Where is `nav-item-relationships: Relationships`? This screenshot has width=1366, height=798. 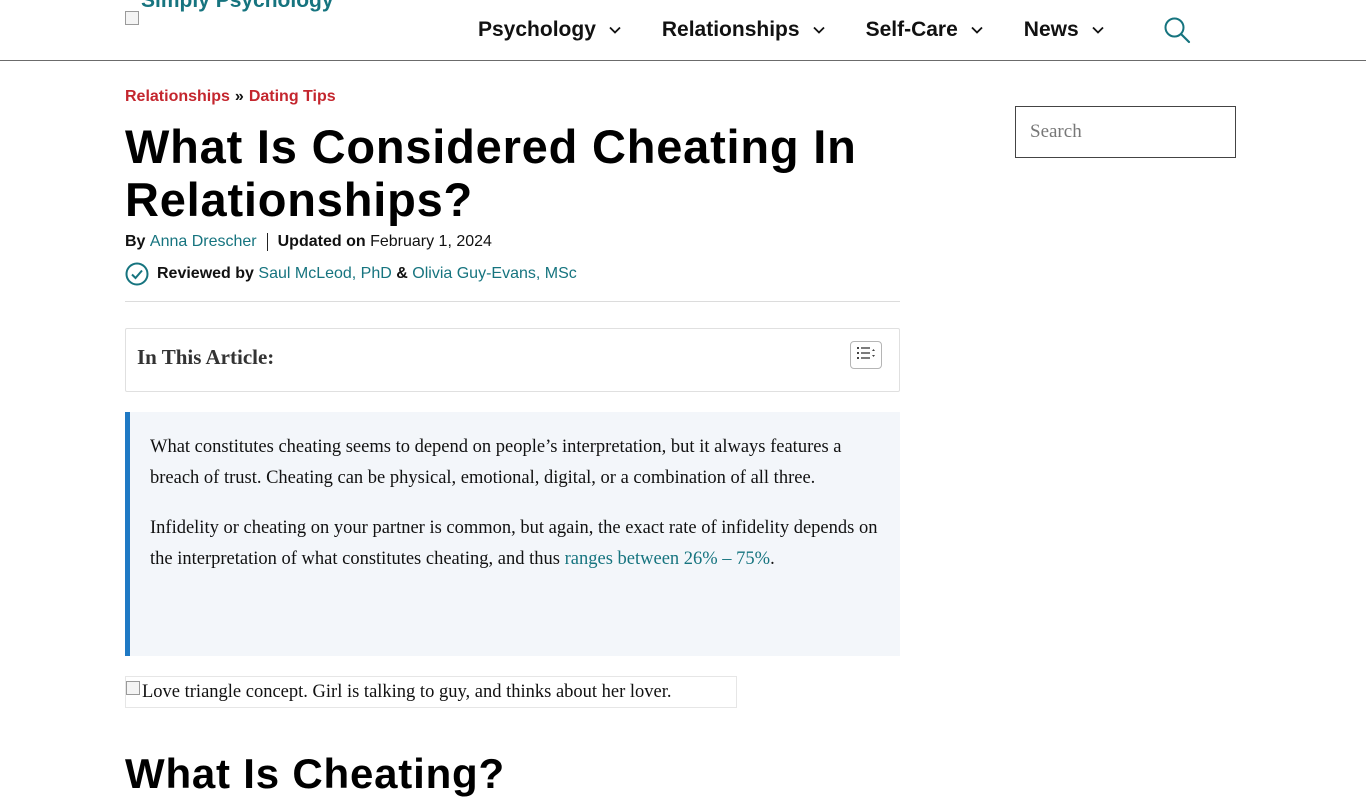 nav-item-relationships: Relationships is located at coordinates (744, 30).